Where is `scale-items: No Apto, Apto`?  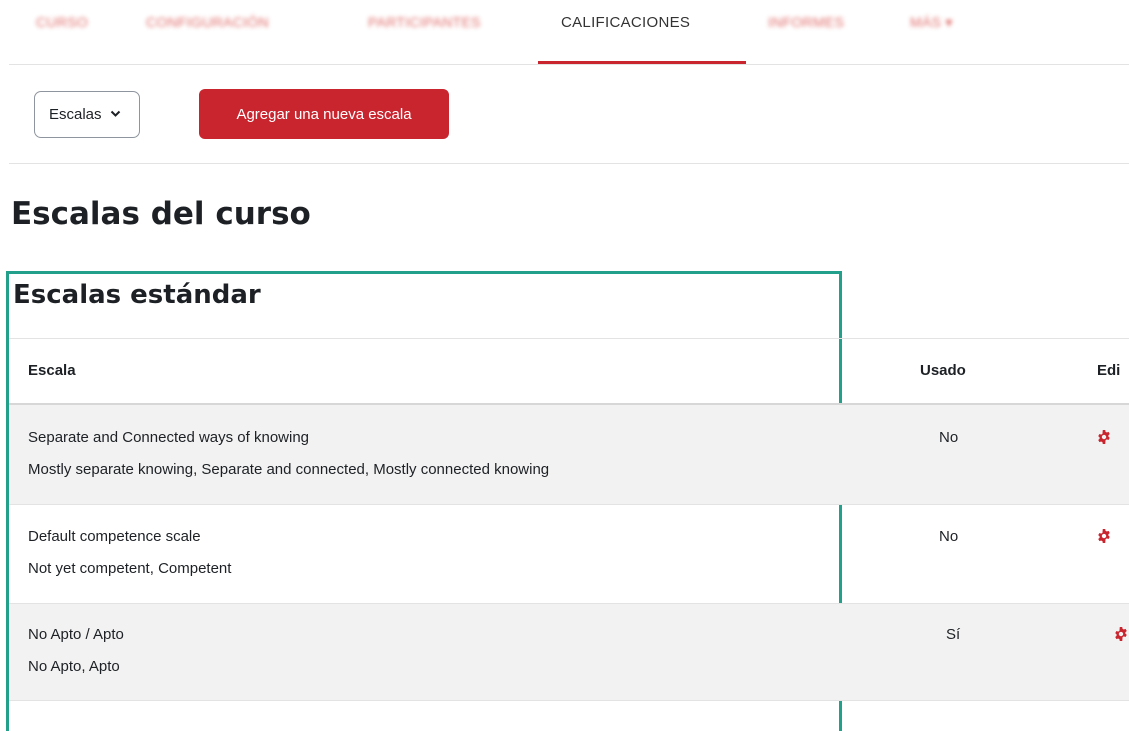
scale-items: No Apto, Apto is located at coordinates (74, 666).